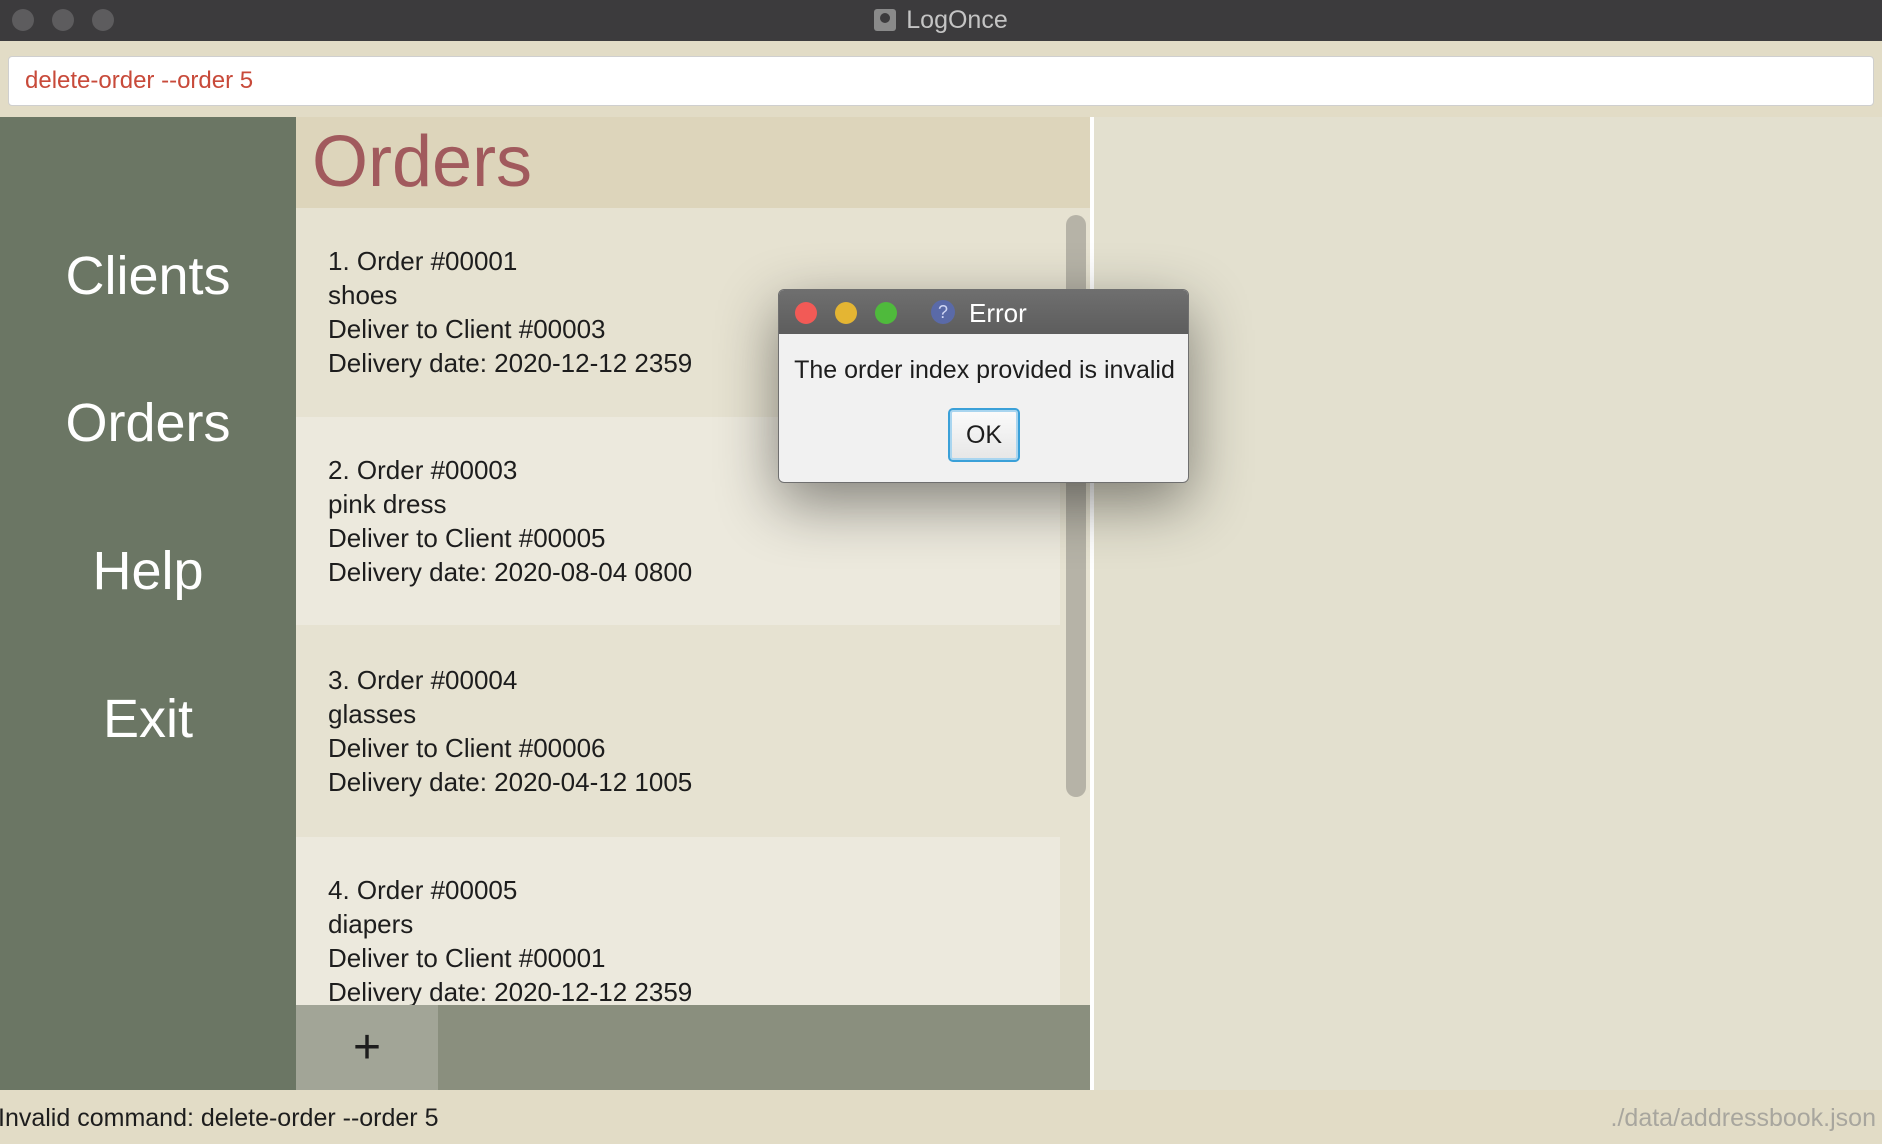 The image size is (1882, 1144). Describe the element at coordinates (148, 276) in the screenshot. I see `sidebar-item-clients: Clients` at that location.